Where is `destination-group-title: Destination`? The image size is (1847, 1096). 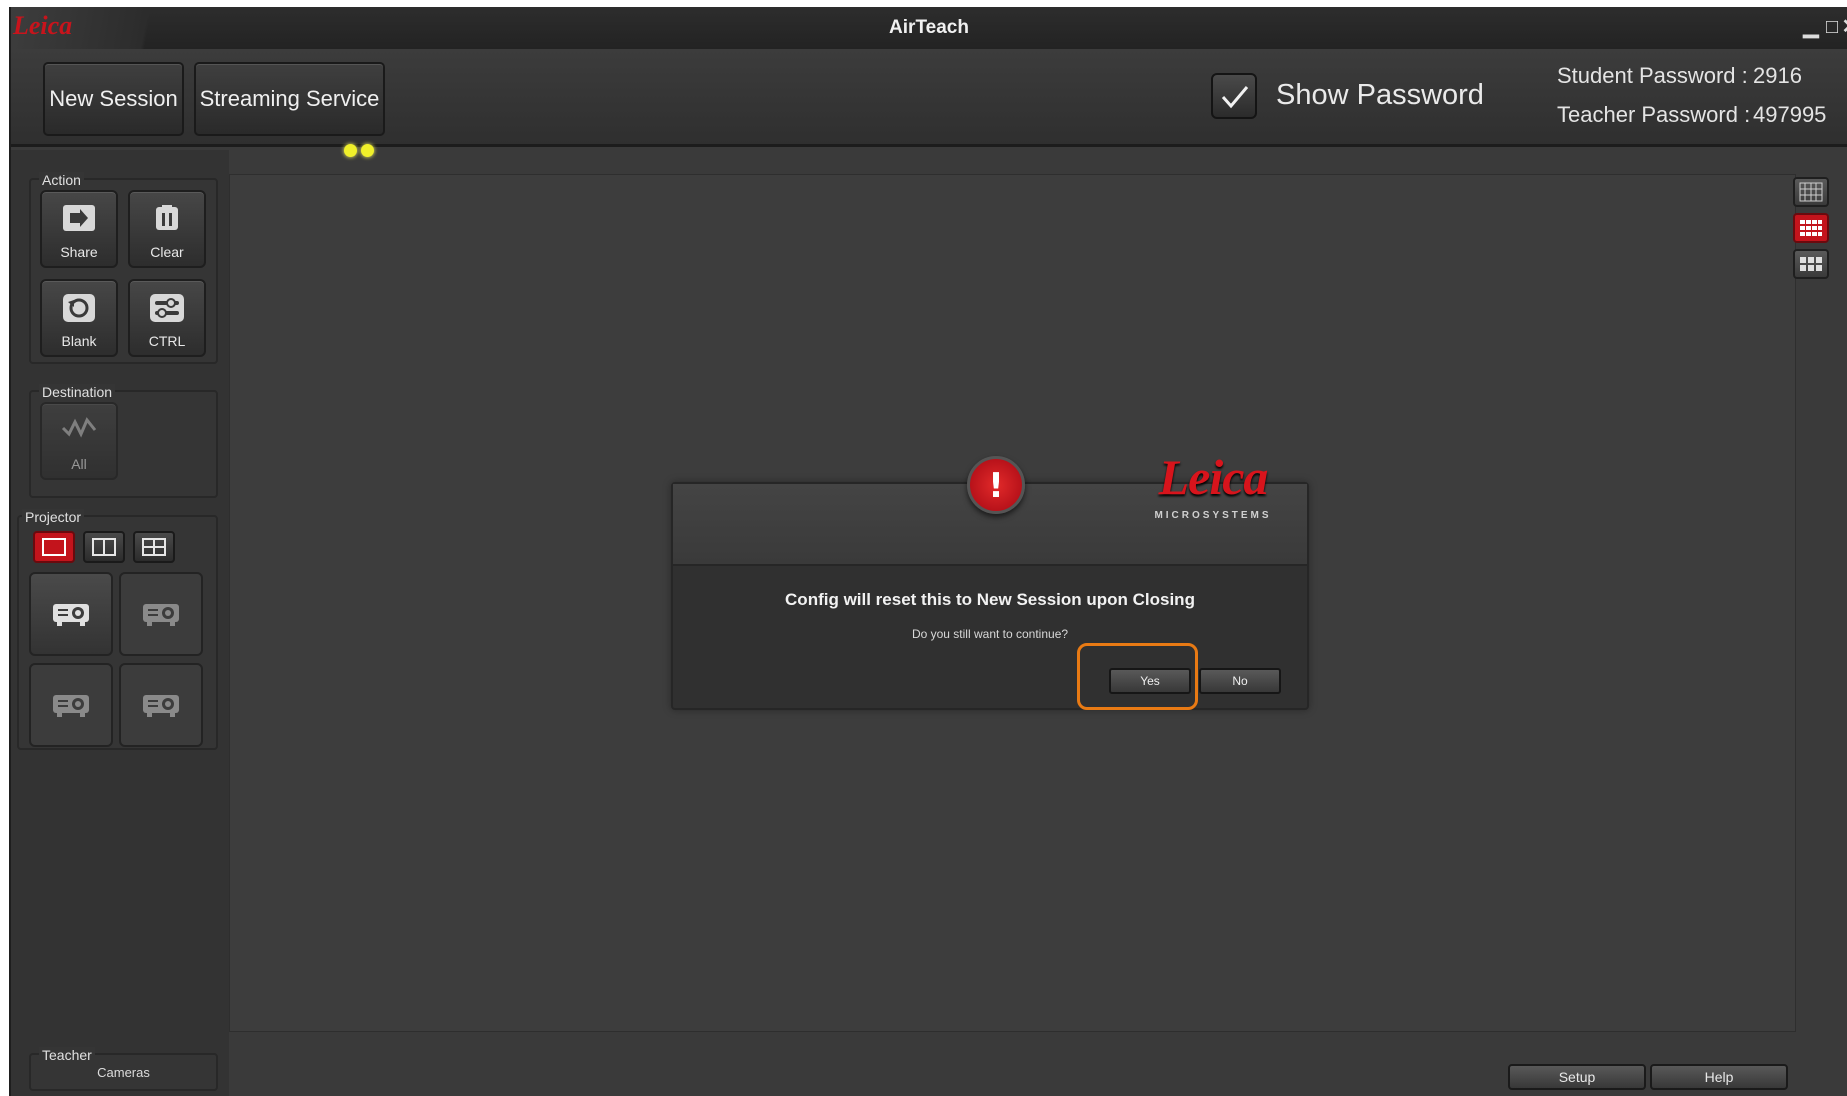
destination-group-title: Destination is located at coordinates (77, 392).